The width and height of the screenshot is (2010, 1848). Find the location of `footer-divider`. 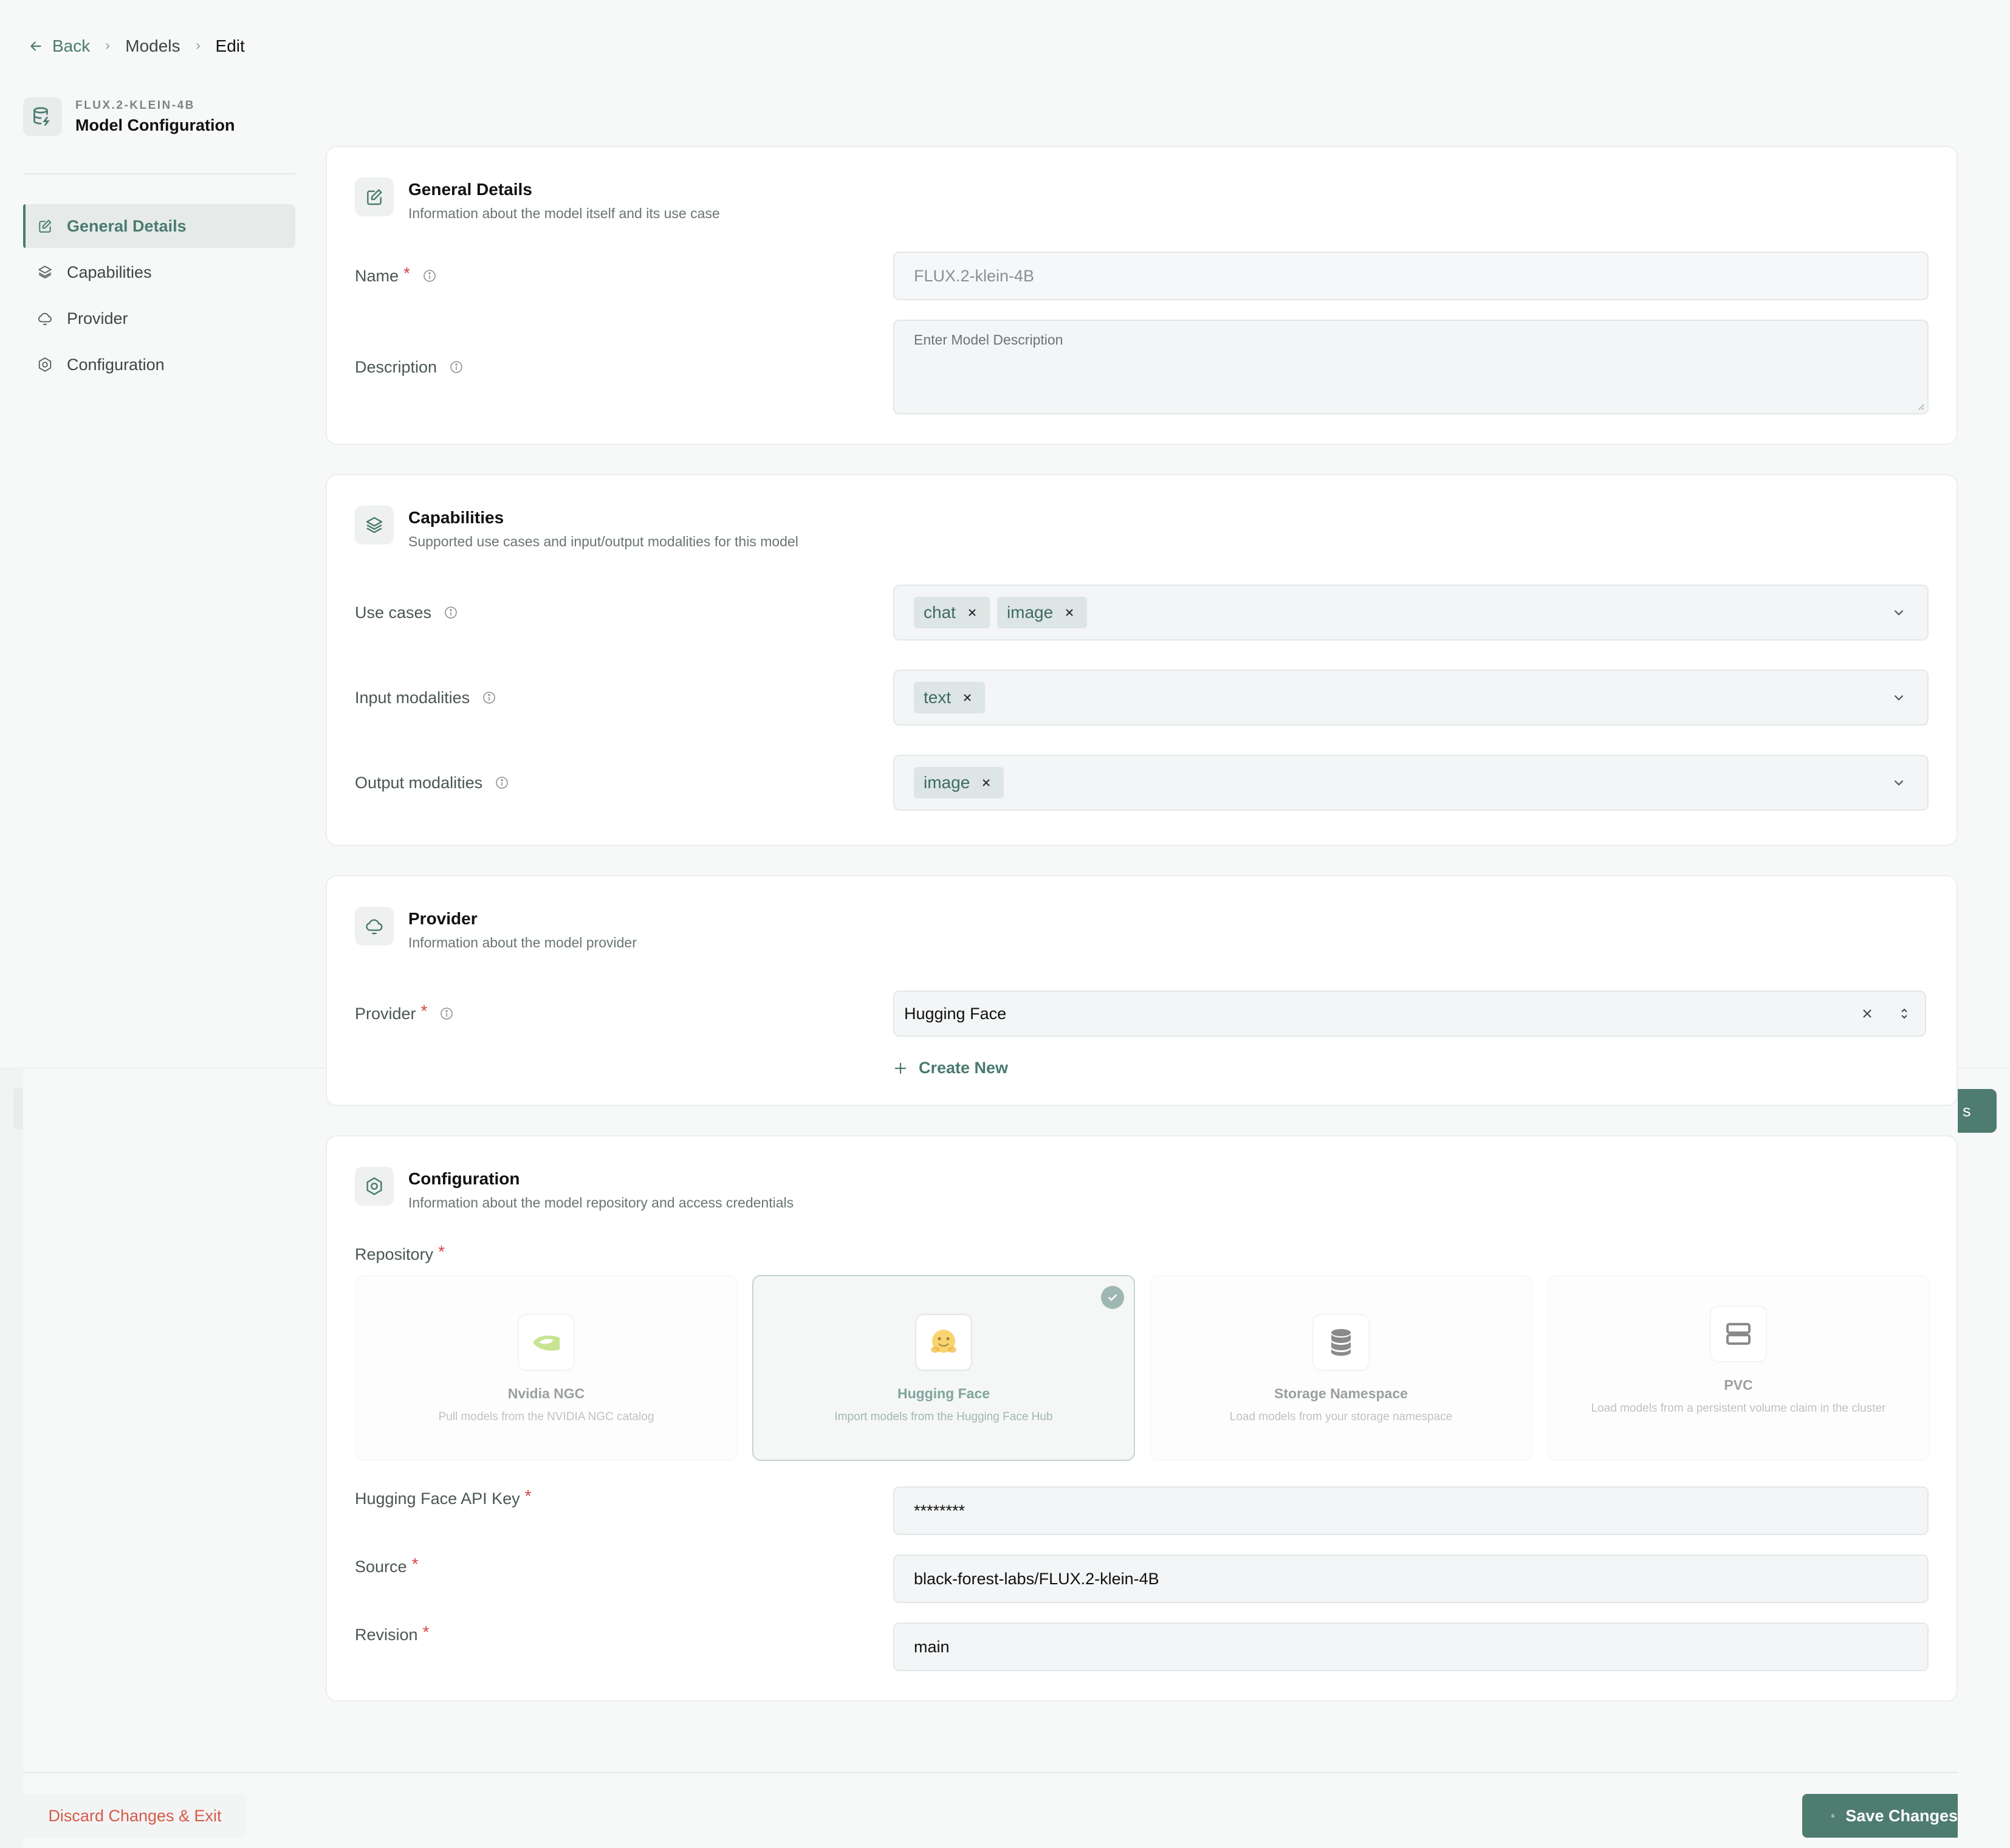

footer-divider is located at coordinates (990, 1772).